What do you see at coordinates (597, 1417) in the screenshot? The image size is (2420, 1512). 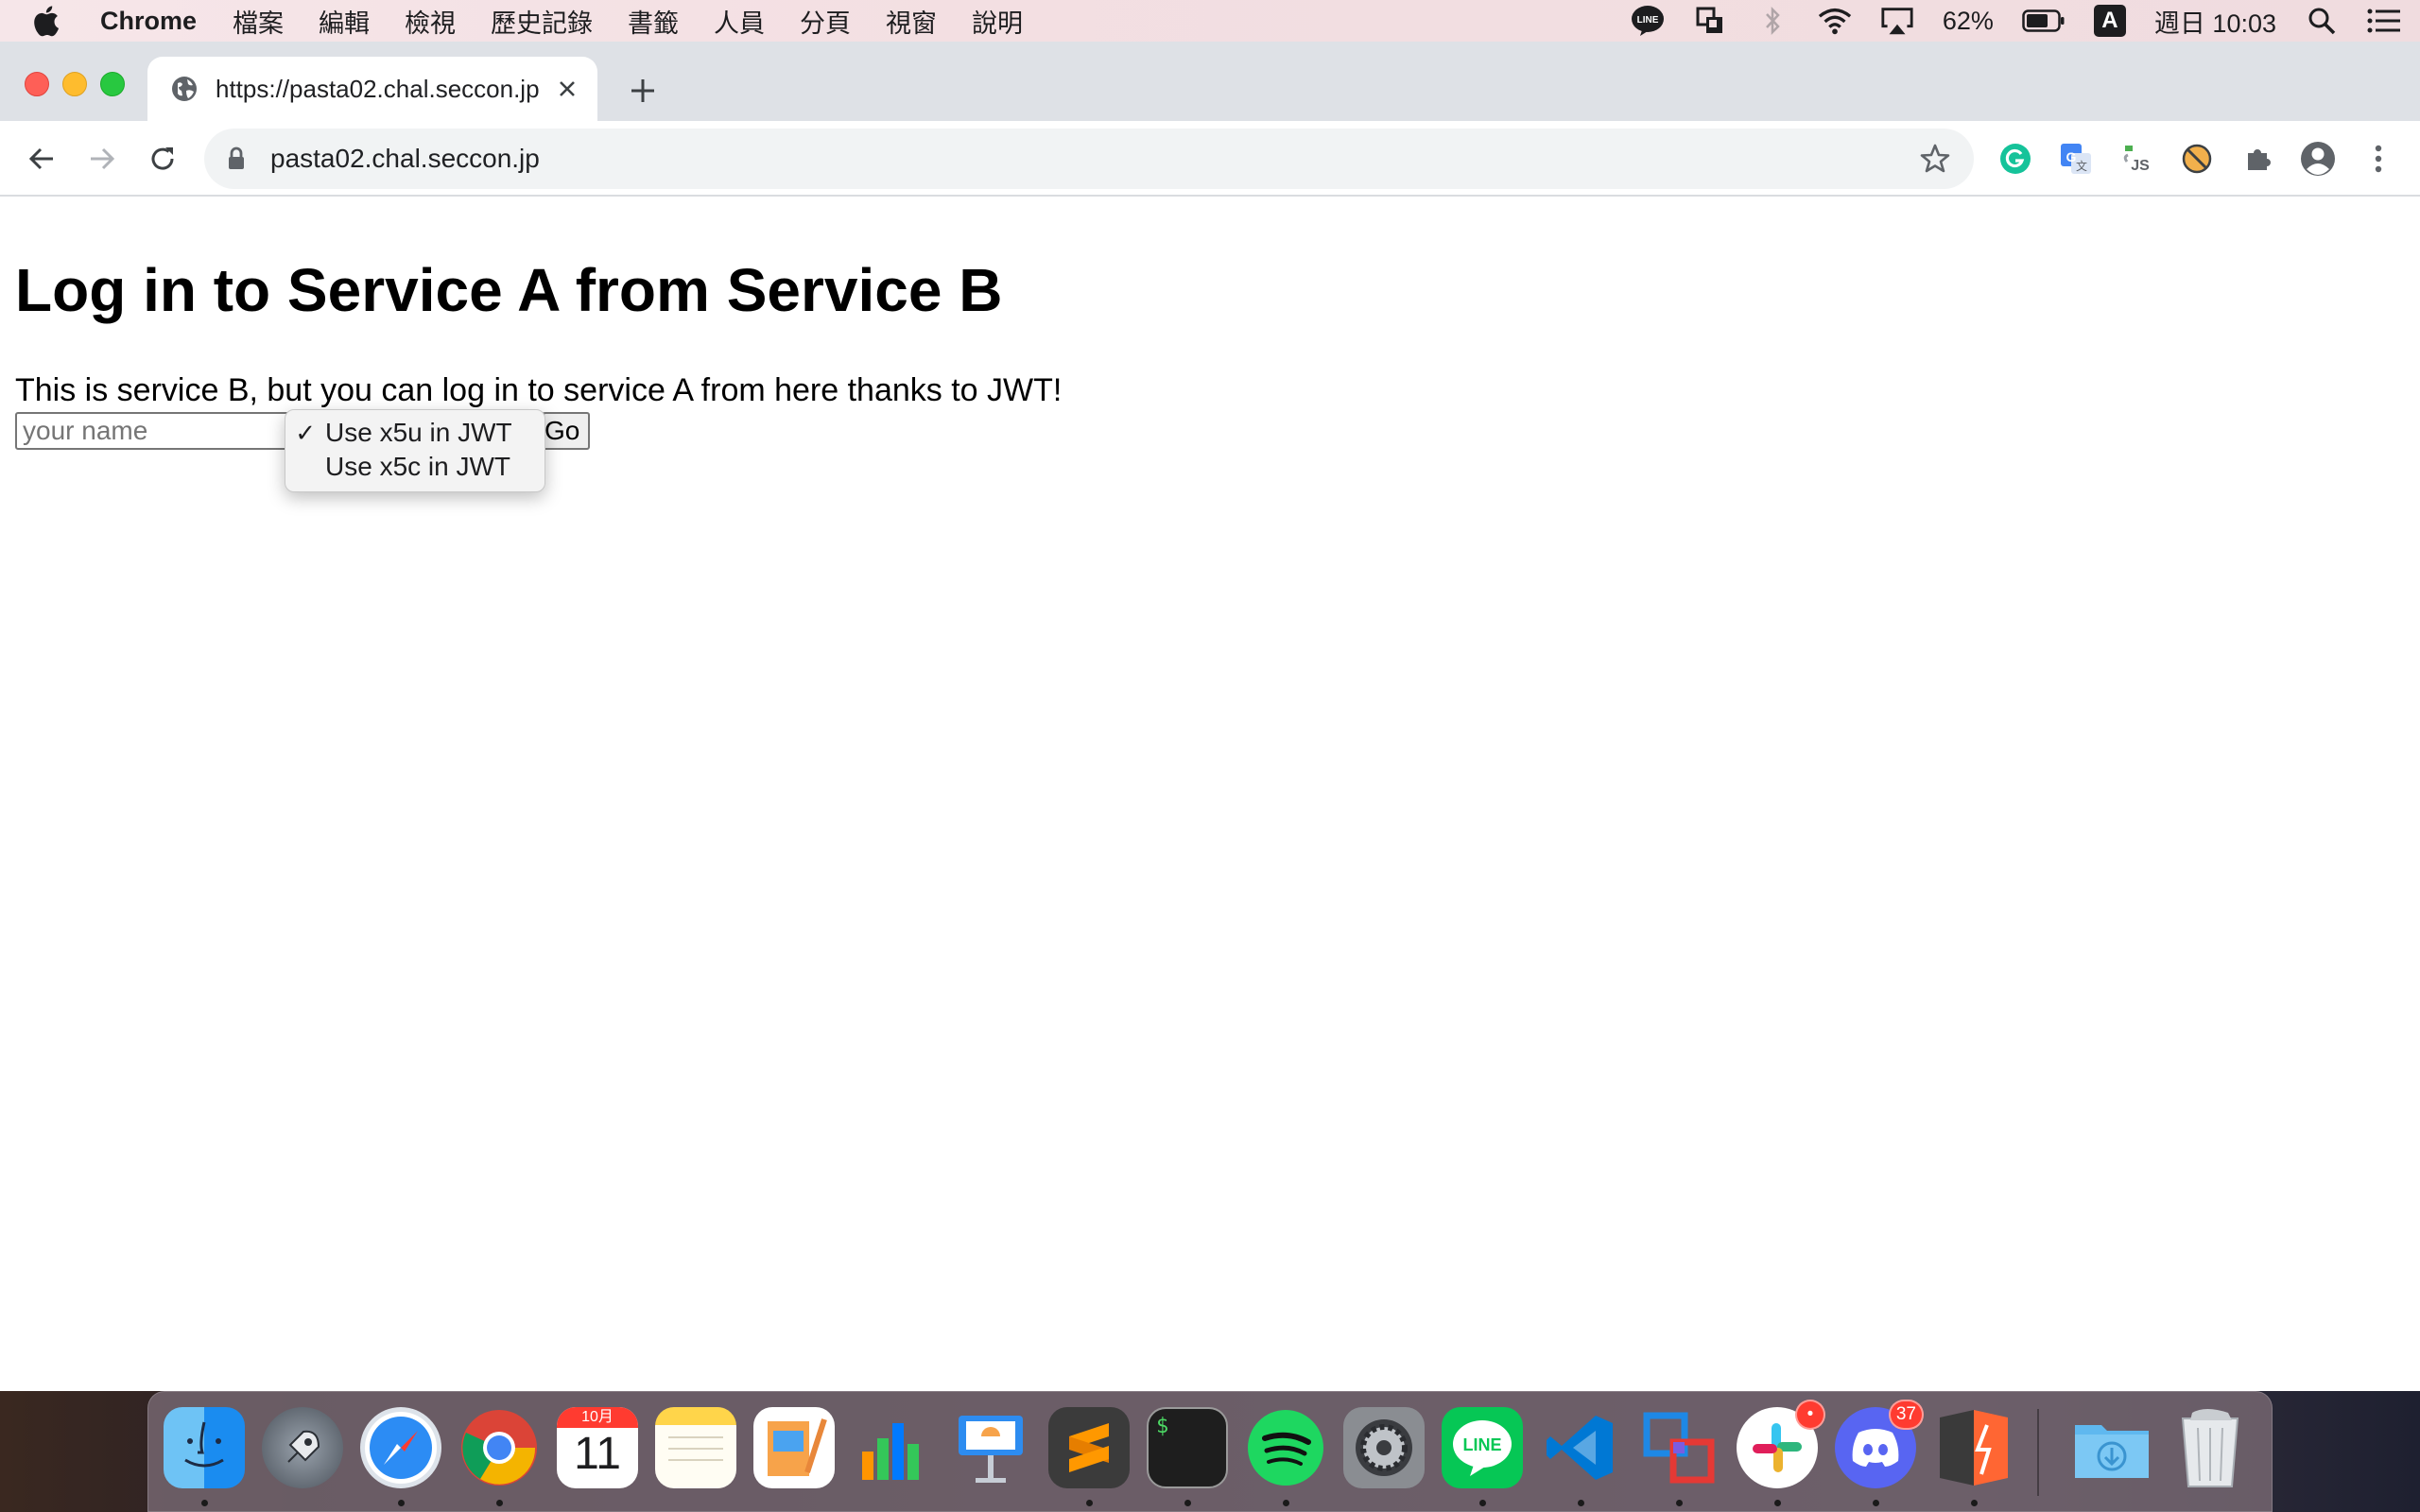 I see `calendar-month: 10月` at bounding box center [597, 1417].